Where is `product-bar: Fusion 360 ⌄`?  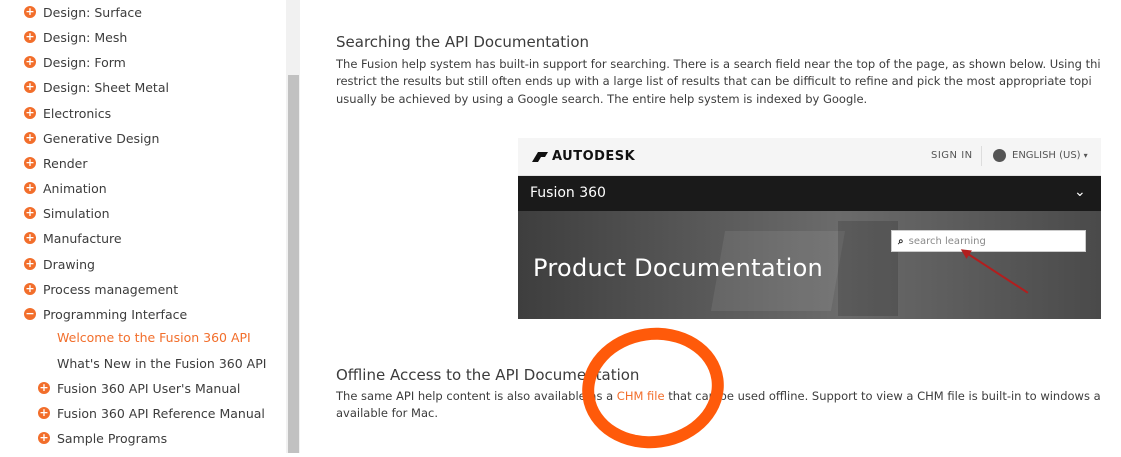
product-bar: Fusion 360 ⌄ is located at coordinates (809, 193).